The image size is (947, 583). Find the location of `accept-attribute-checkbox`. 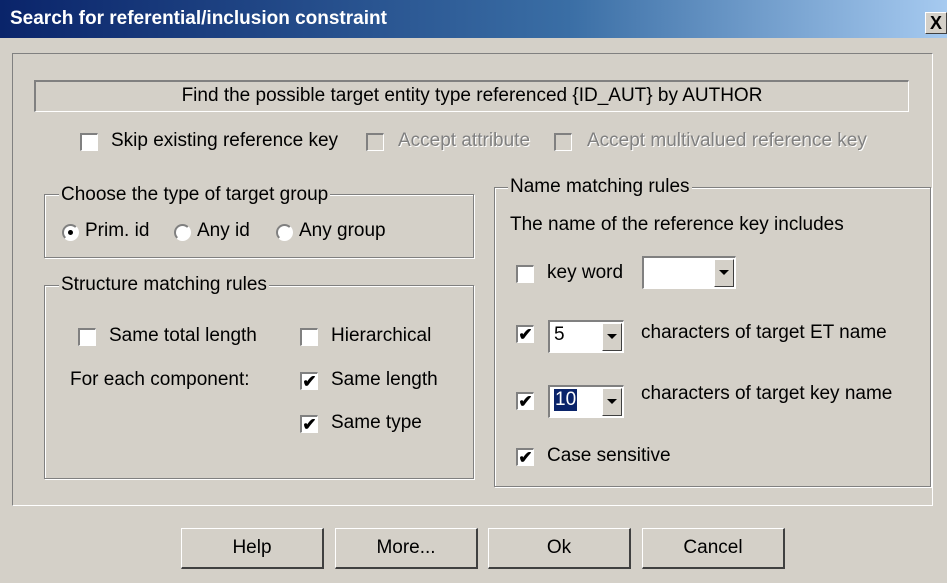

accept-attribute-checkbox is located at coordinates (375, 142).